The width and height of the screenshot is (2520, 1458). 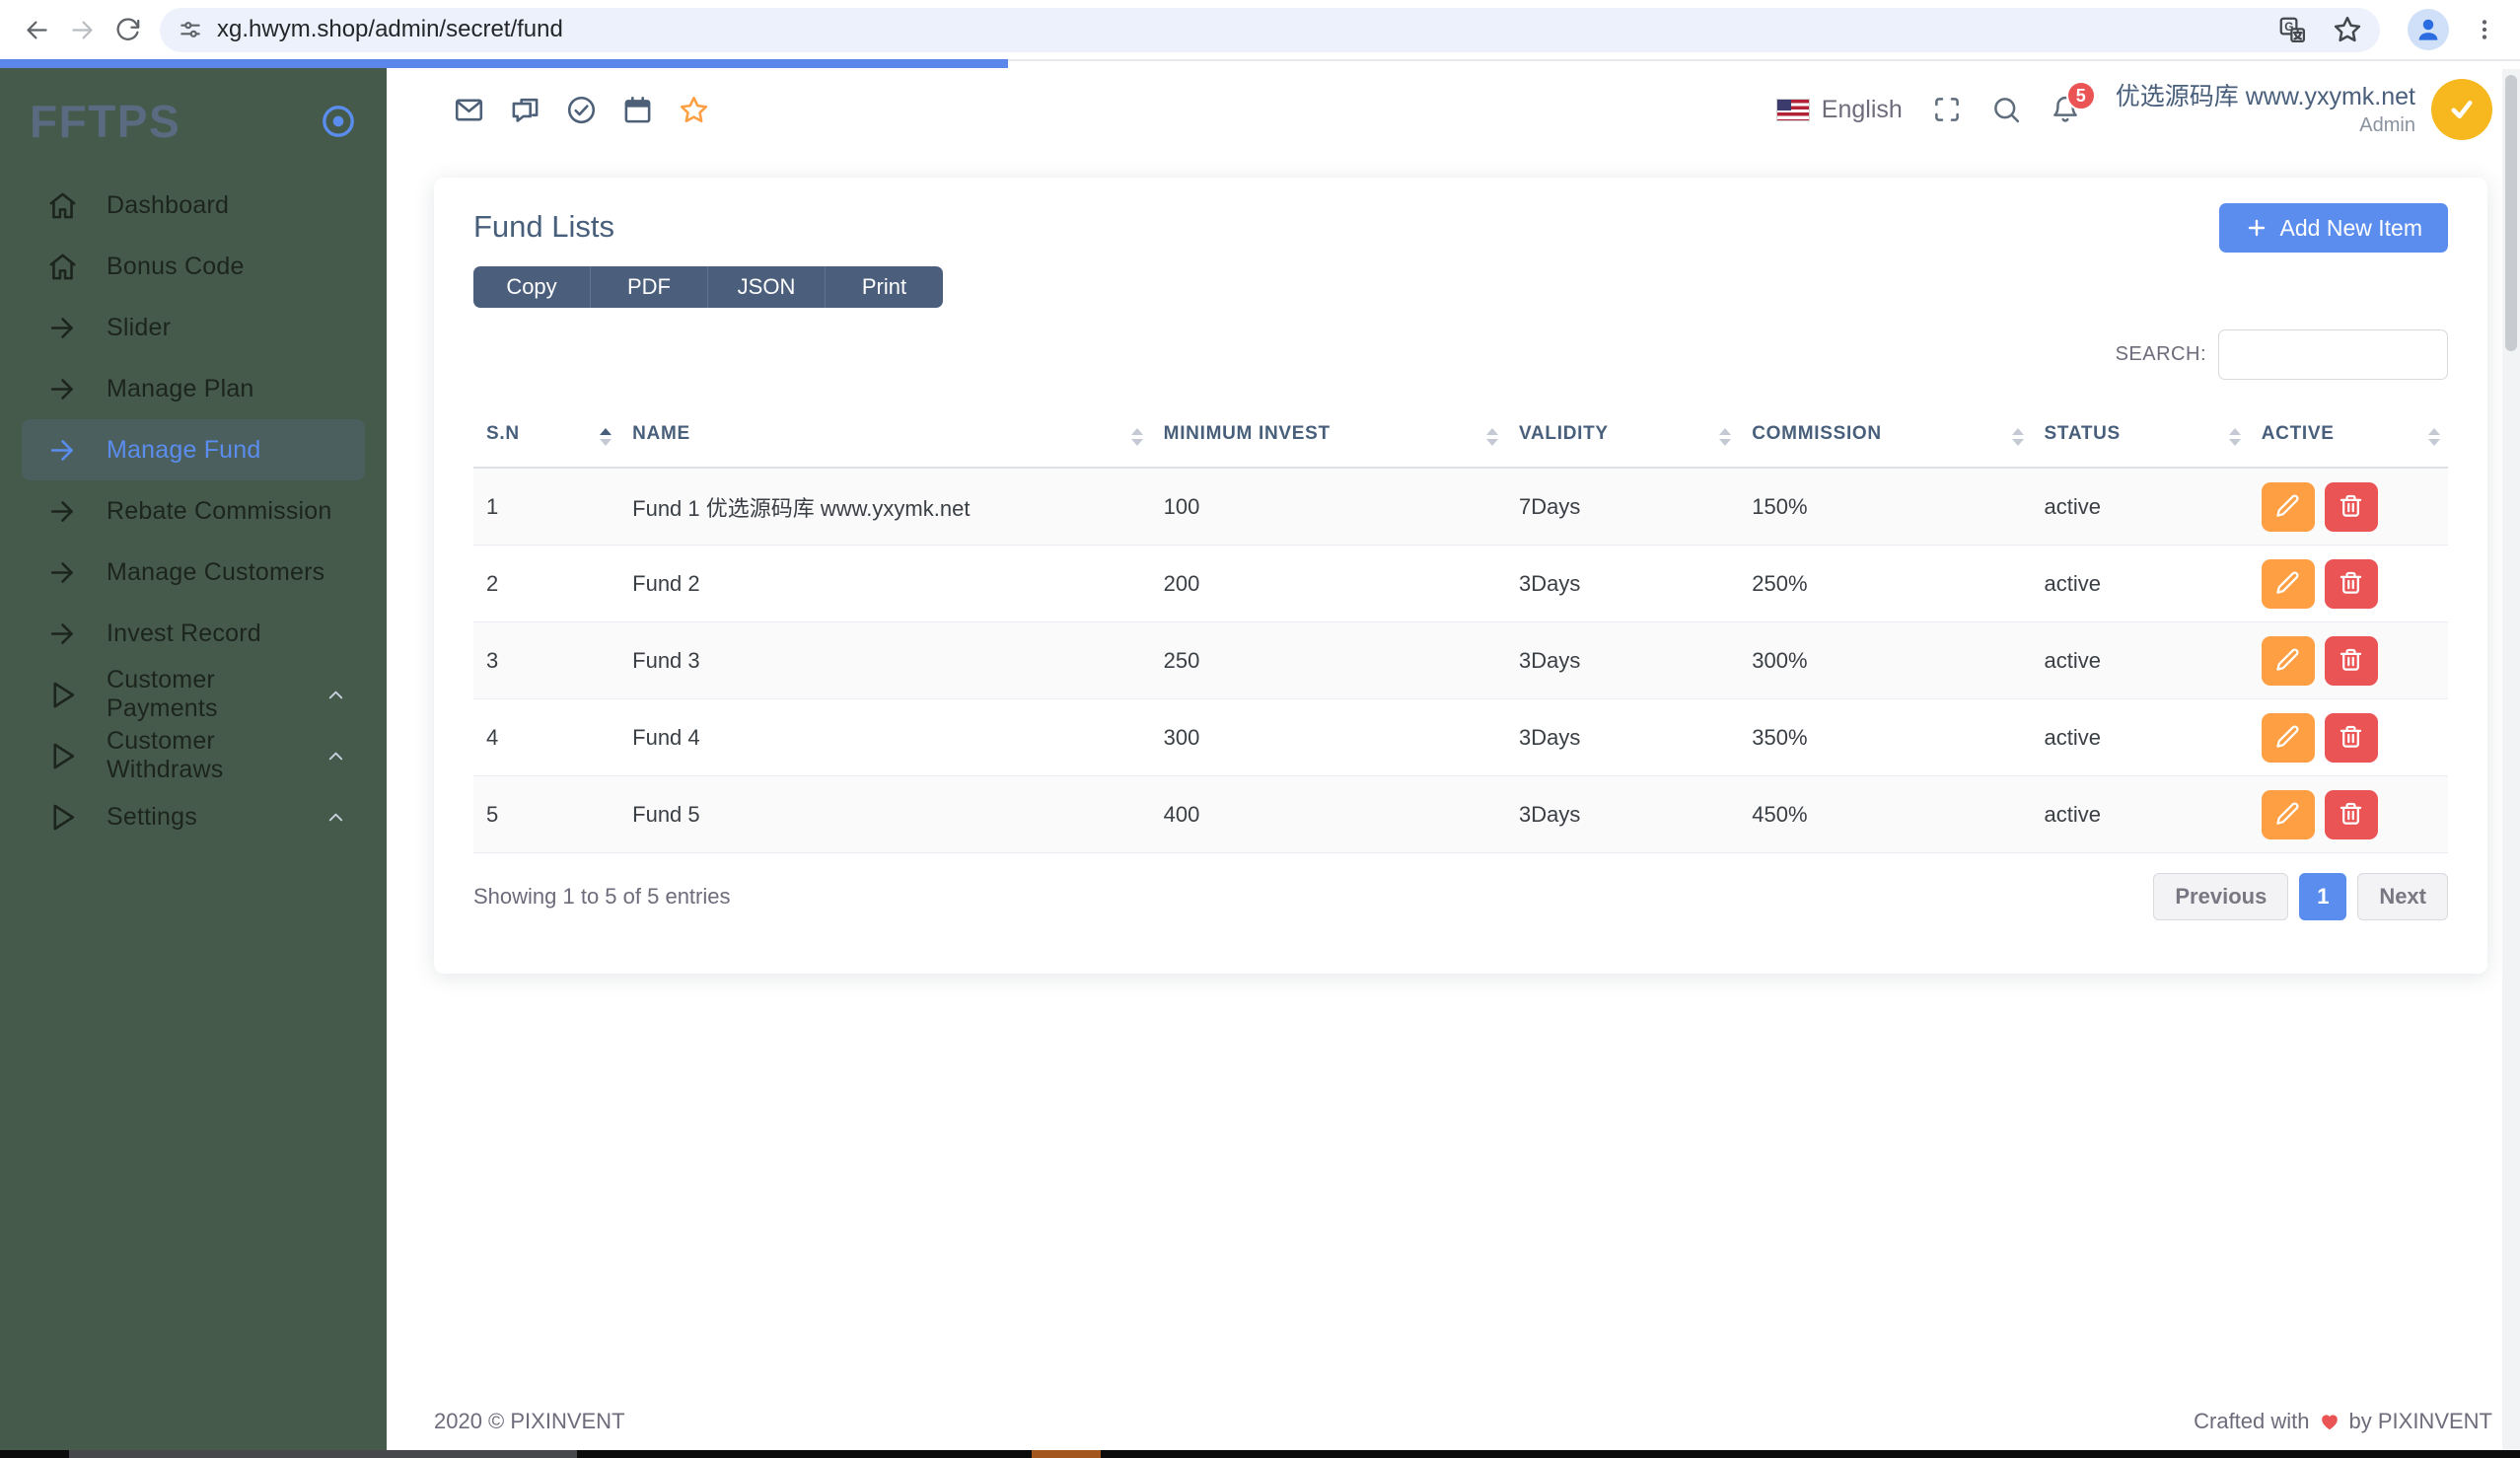 What do you see at coordinates (2140, 438) in the screenshot?
I see `column-header-status: STATUS` at bounding box center [2140, 438].